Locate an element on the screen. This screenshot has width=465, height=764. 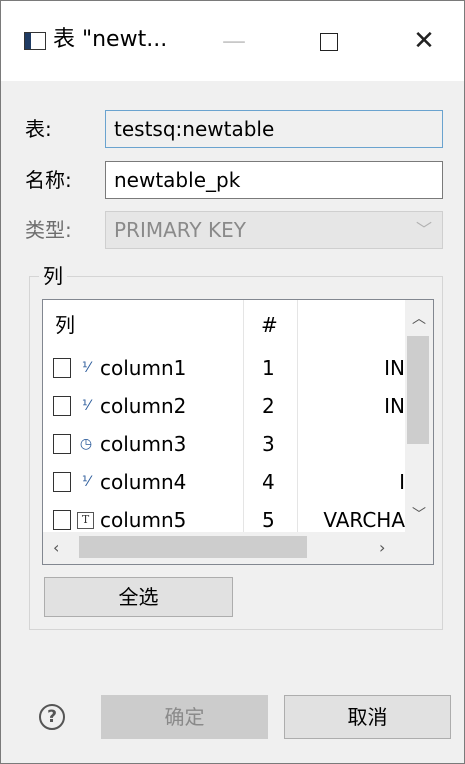
column-name: column5 is located at coordinates (143, 520).